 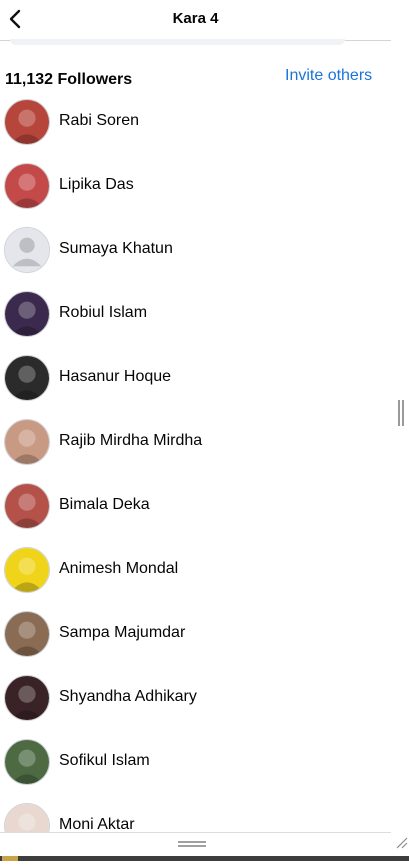 What do you see at coordinates (328, 76) in the screenshot?
I see `invite-others-link: Invite others` at bounding box center [328, 76].